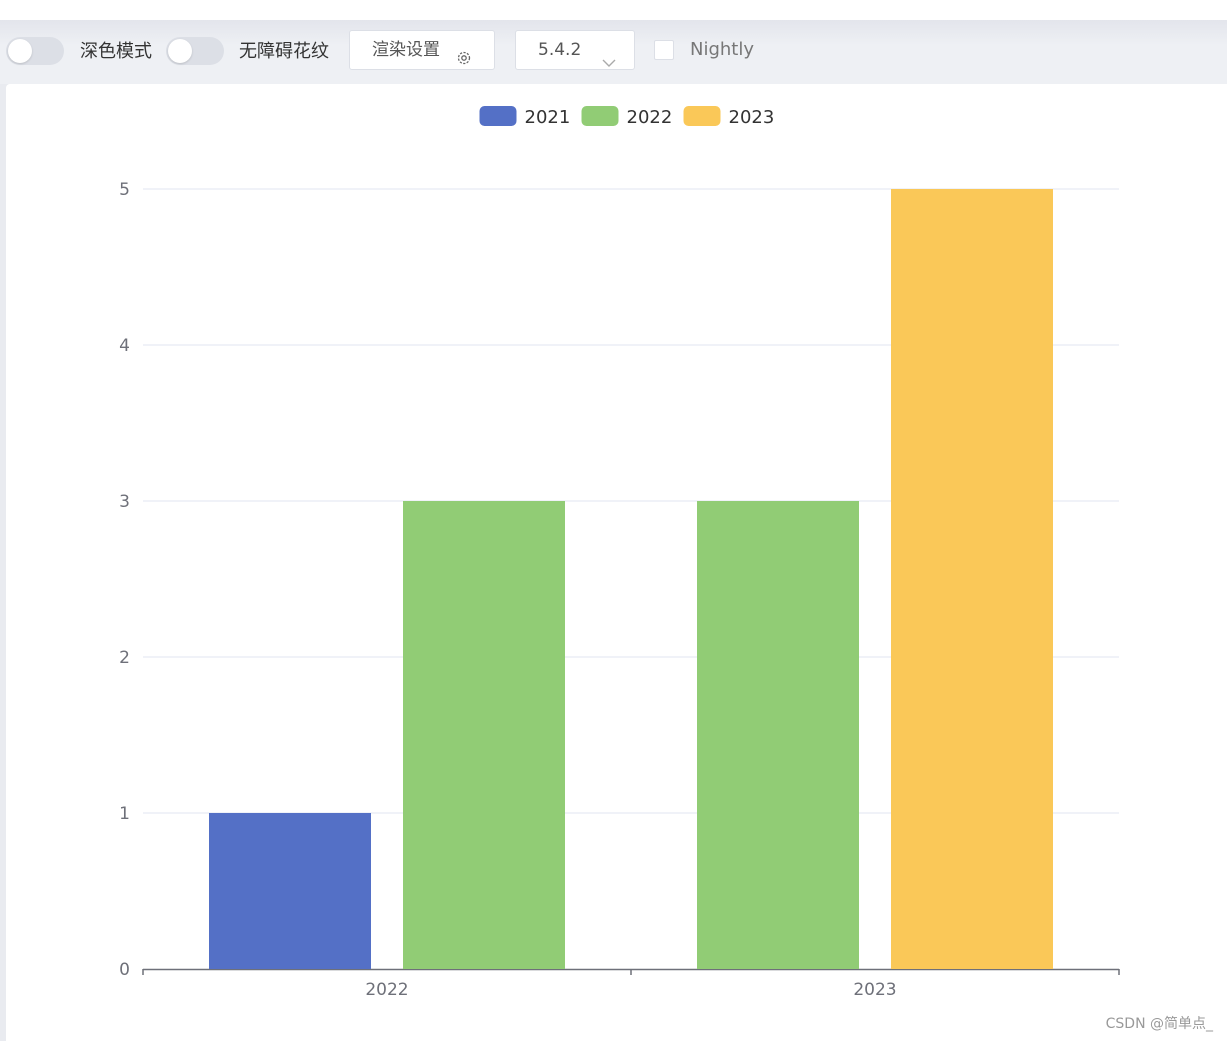 The height and width of the screenshot is (1041, 1227). I want to click on render-settings-button: 渲染设置, so click(422, 50).